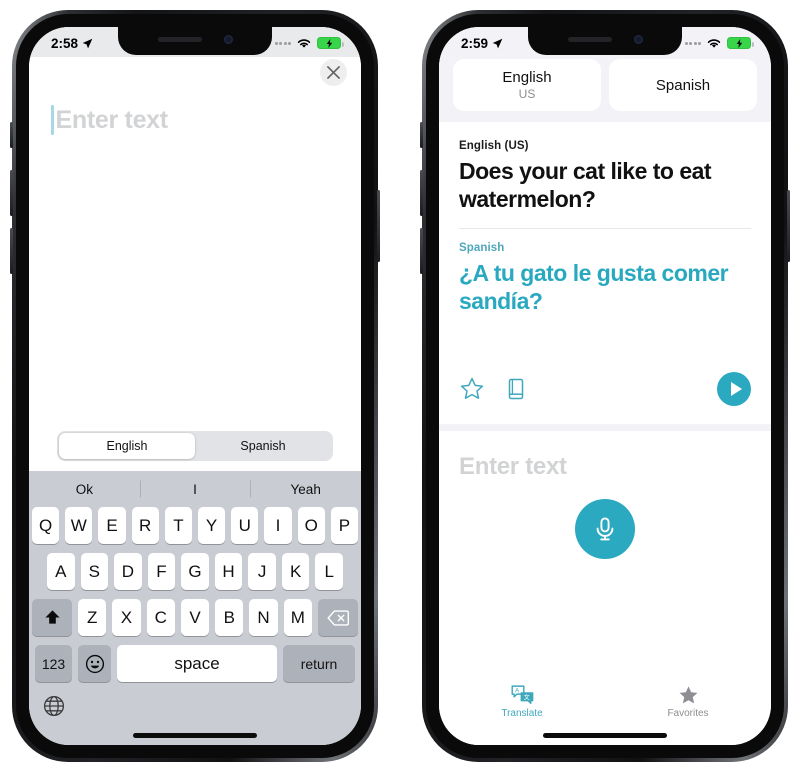 This screenshot has width=800, height=778. I want to click on key-k: K, so click(295, 571).